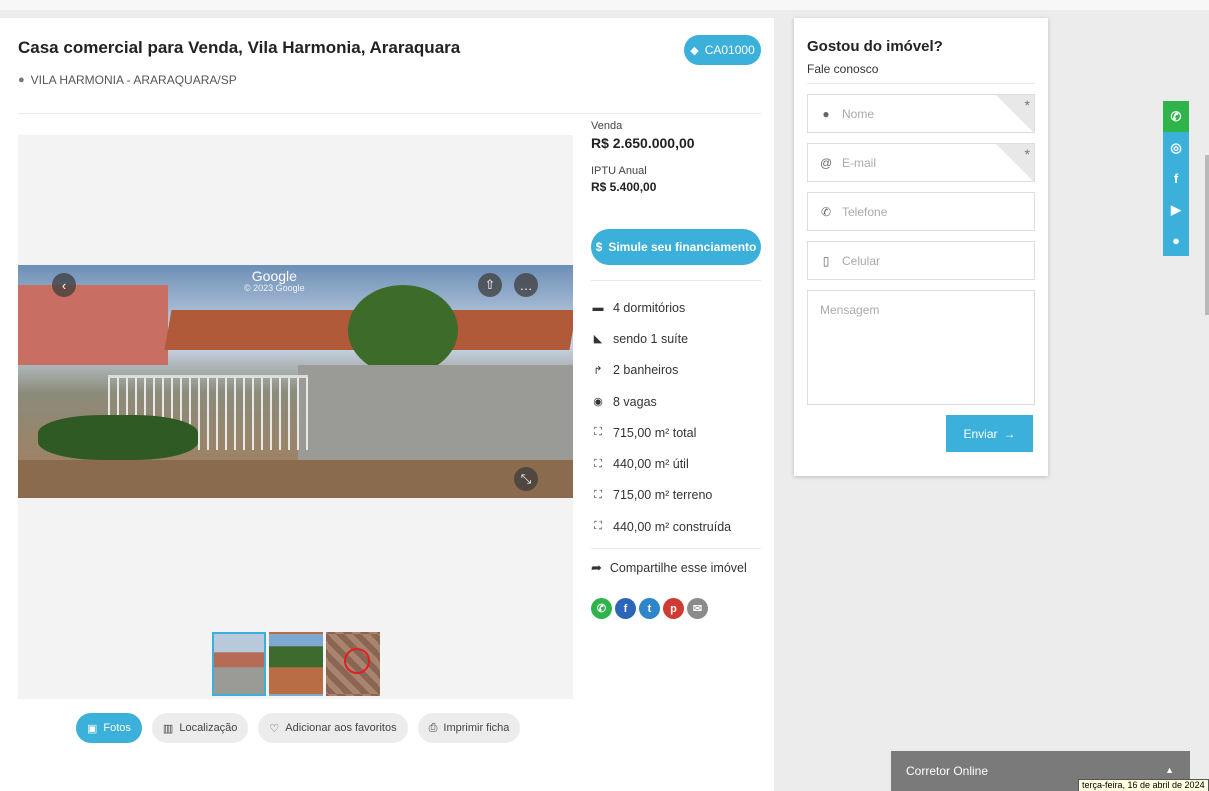 The height and width of the screenshot is (791, 1209). Describe the element at coordinates (274, 288) in the screenshot. I see `google-copyright: © 2023 Google` at that location.